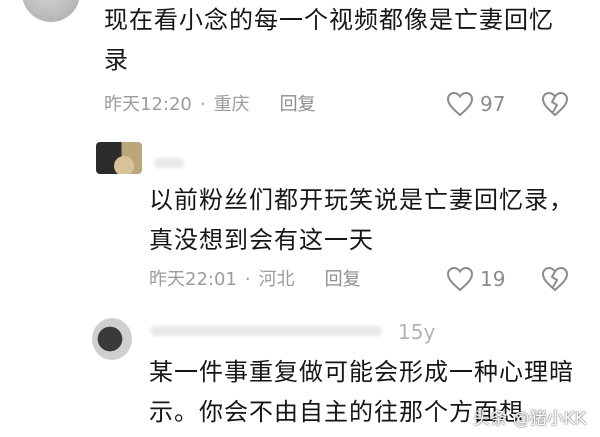 This screenshot has height=437, width=600. I want to click on comment-meta: 昨天22:01 · 河北 回复, so click(255, 280).